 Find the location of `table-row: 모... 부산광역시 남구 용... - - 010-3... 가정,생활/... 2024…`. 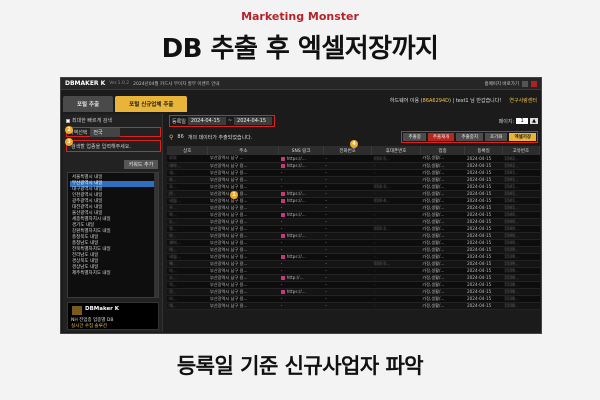

table-row: 모... 부산광역시 남구 용... - - 010-3... 가정,생활/... 2024… is located at coordinates (353, 187).